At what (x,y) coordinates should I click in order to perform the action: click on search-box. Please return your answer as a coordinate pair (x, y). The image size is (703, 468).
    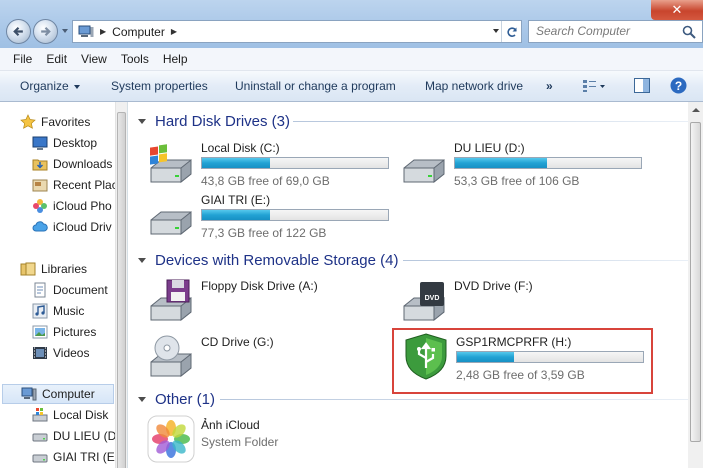
    Looking at the image, I should click on (615, 31).